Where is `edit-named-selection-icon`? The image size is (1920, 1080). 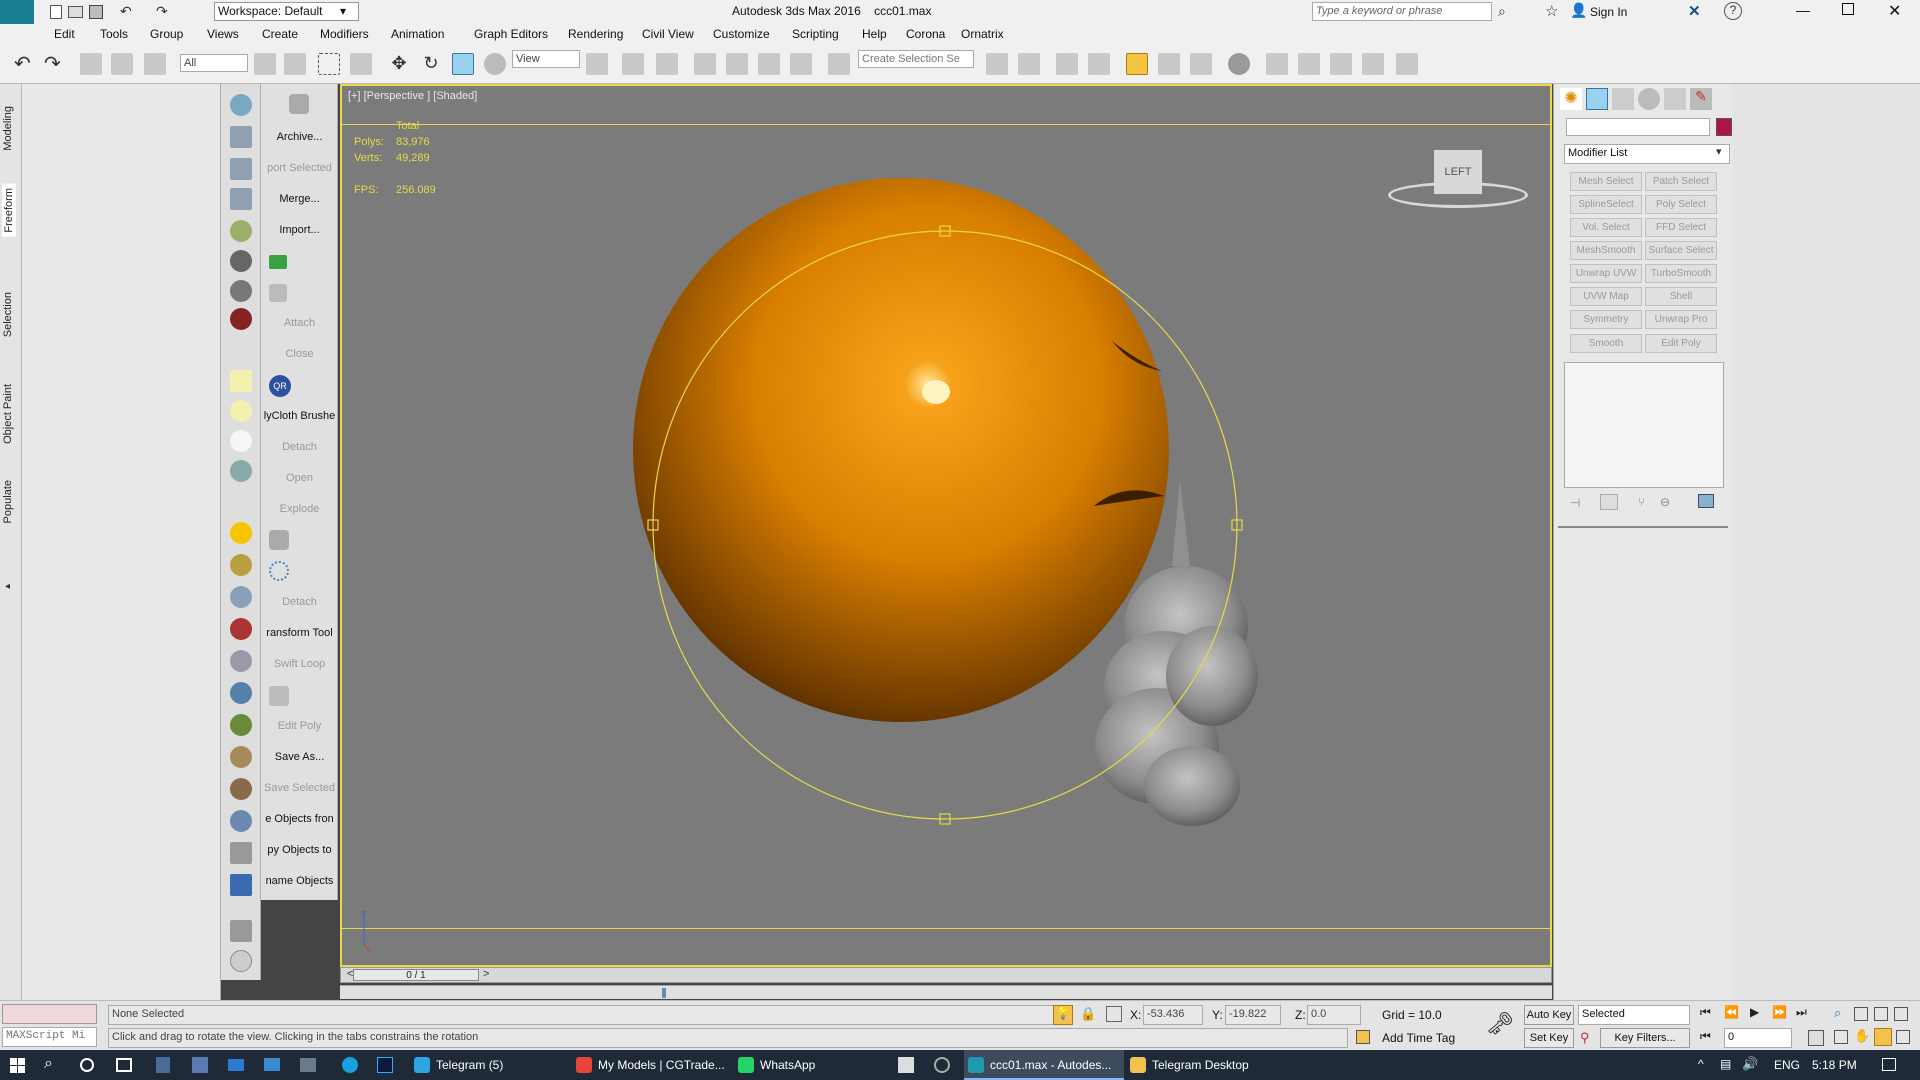 edit-named-selection-icon is located at coordinates (839, 64).